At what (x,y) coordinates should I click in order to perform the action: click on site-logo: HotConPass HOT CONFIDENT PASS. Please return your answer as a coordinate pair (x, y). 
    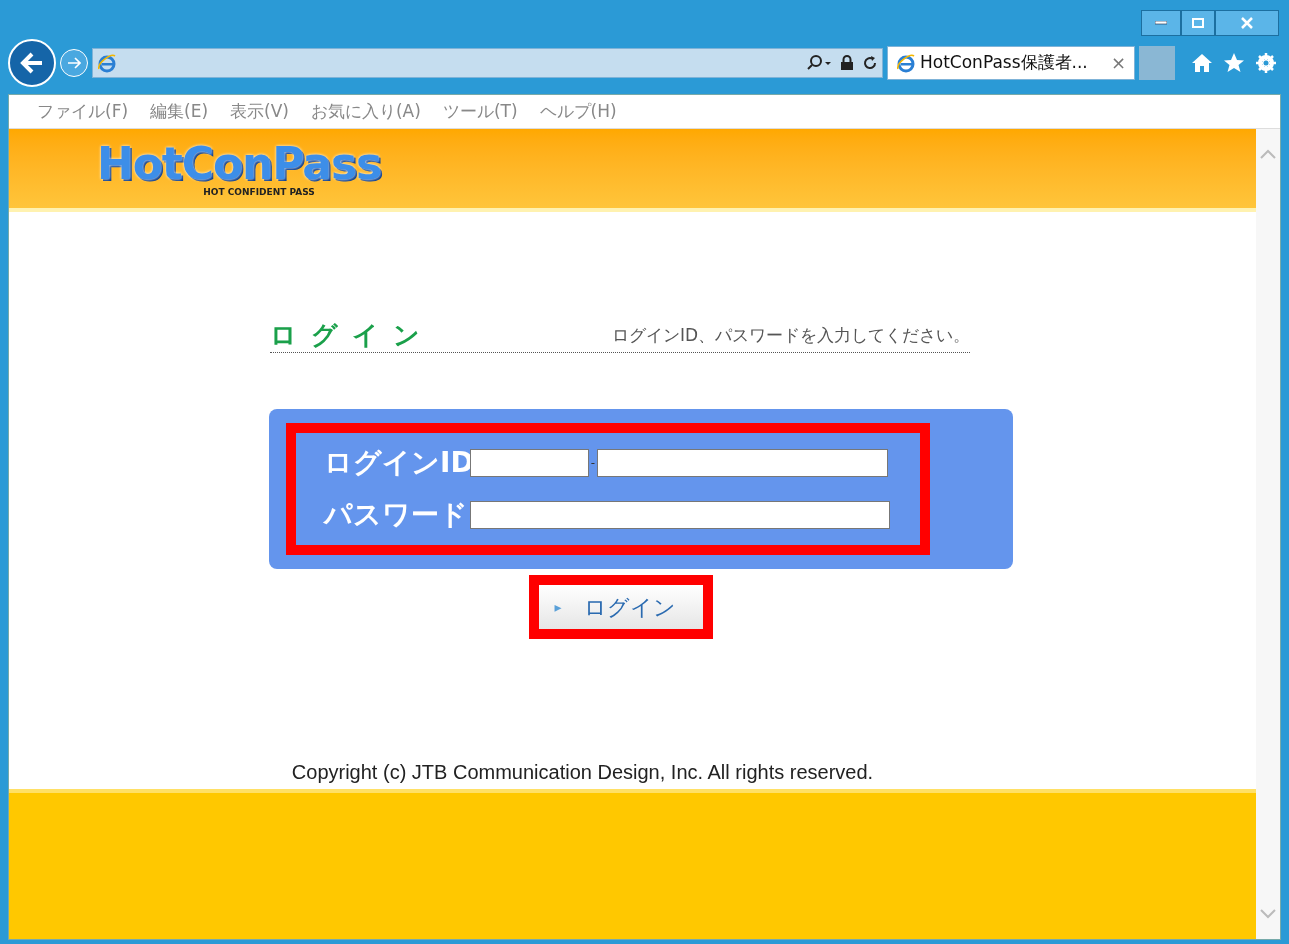
    Looking at the image, I should click on (239, 168).